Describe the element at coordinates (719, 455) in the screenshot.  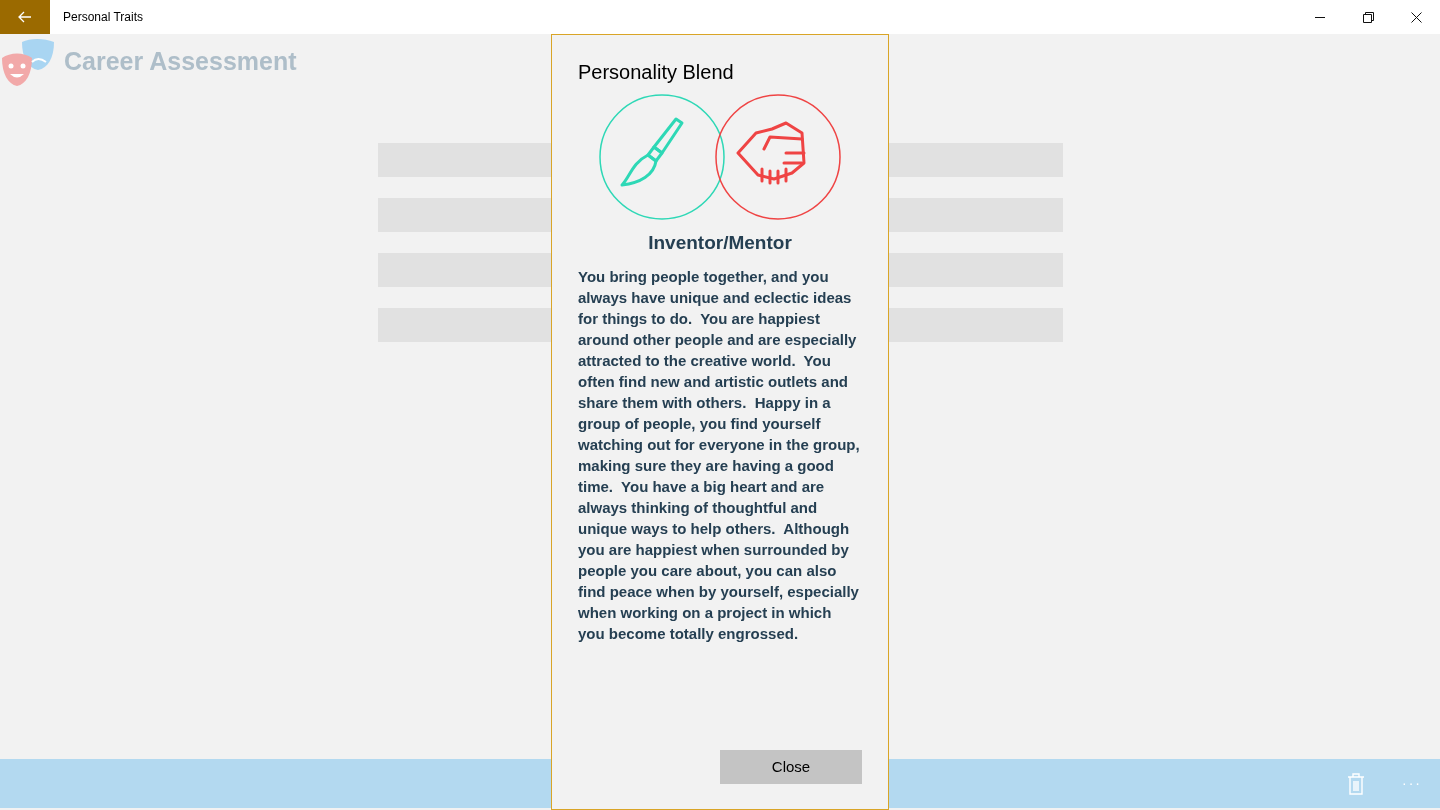
I see `blend-description: You bring people together, and you always have unique and eclectic ideas for things to do. You are happiest around other people and are especially attracted to the creative world. You often find new and artistic outlets and share them with others. Happy in a group of people, you find yourself watching out for everyone in the group, making sure they are having a good time. You have a big heart and are always thinking of thoughtful and unique ways to help others. Although you are happiest when surrounded by people you care about, you can also find peace when by yourself, especially when working on a project in which you become totally engrossed.` at that location.